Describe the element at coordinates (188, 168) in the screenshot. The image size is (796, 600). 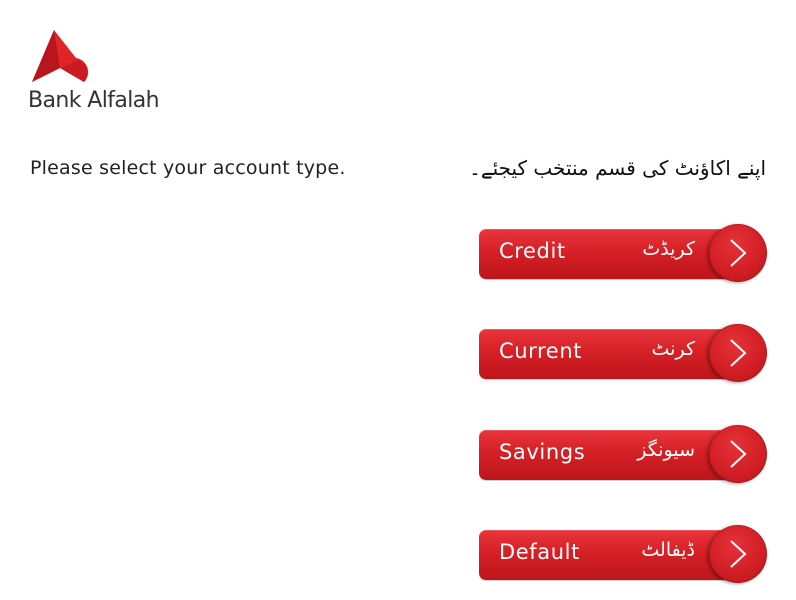
I see `prompt-english: Please select your account type.` at that location.